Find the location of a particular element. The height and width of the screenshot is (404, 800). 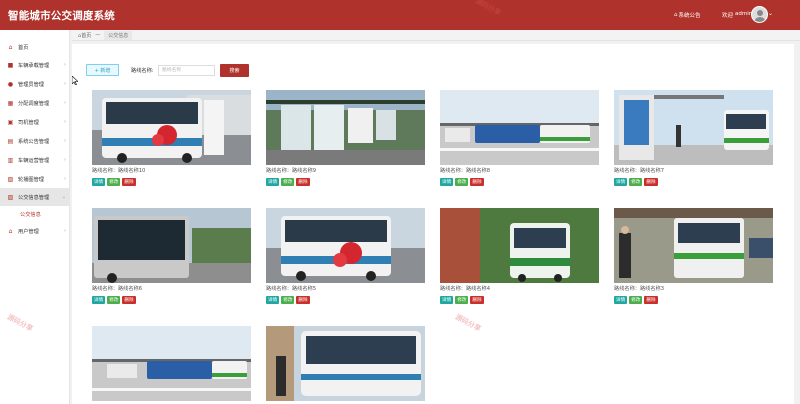

sidebar-item-driver: ▣ 司机管理 › is located at coordinates (35, 122).